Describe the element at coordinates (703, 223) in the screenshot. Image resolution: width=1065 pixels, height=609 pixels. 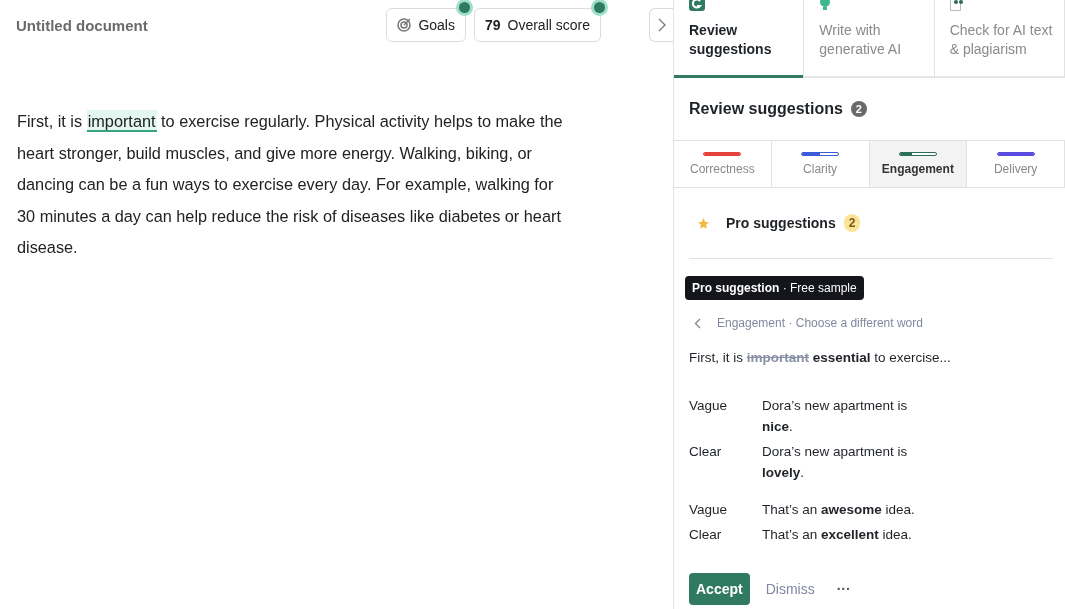
I see `star-icon` at that location.